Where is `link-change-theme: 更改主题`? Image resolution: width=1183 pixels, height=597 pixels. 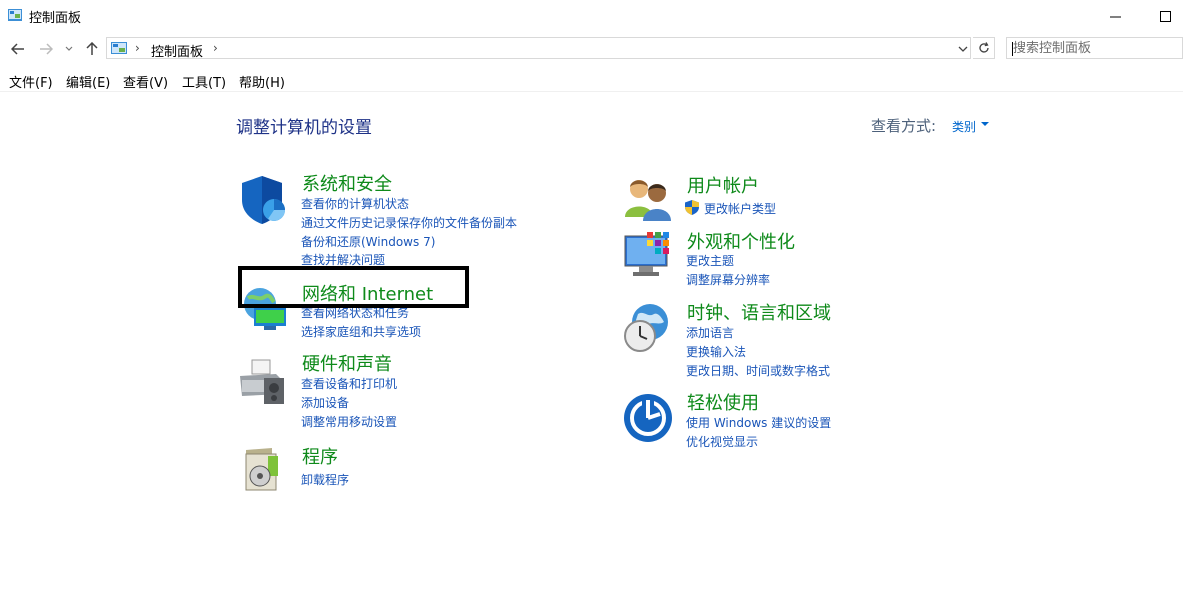
link-change-theme: 更改主题 is located at coordinates (710, 260).